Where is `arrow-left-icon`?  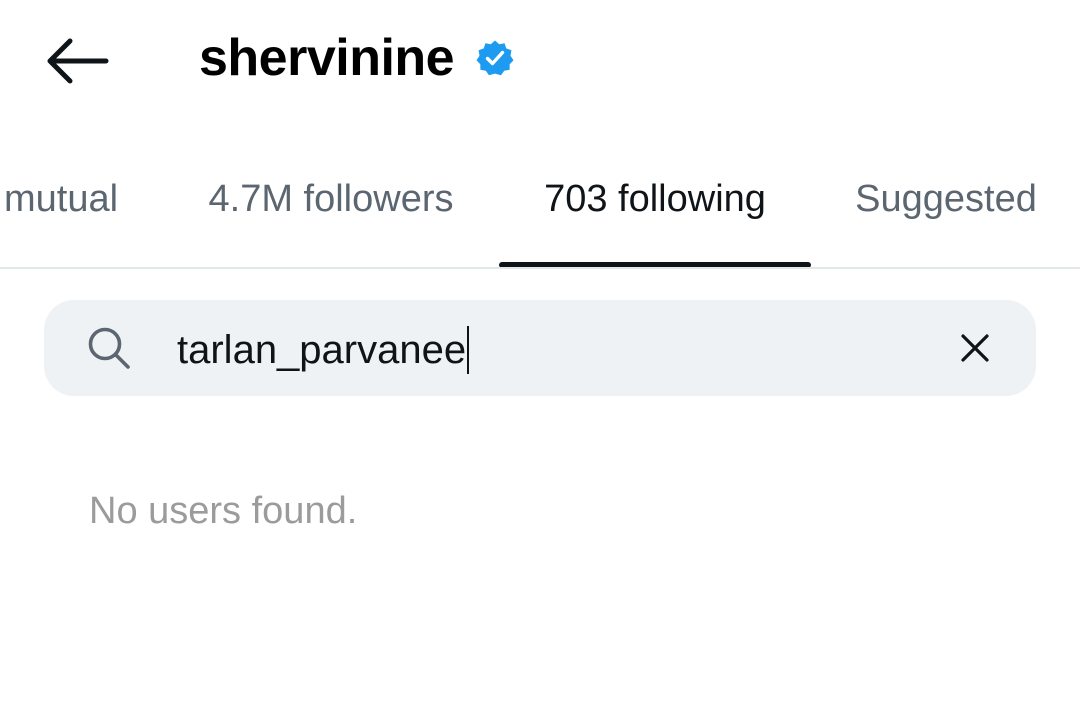 arrow-left-icon is located at coordinates (78, 61).